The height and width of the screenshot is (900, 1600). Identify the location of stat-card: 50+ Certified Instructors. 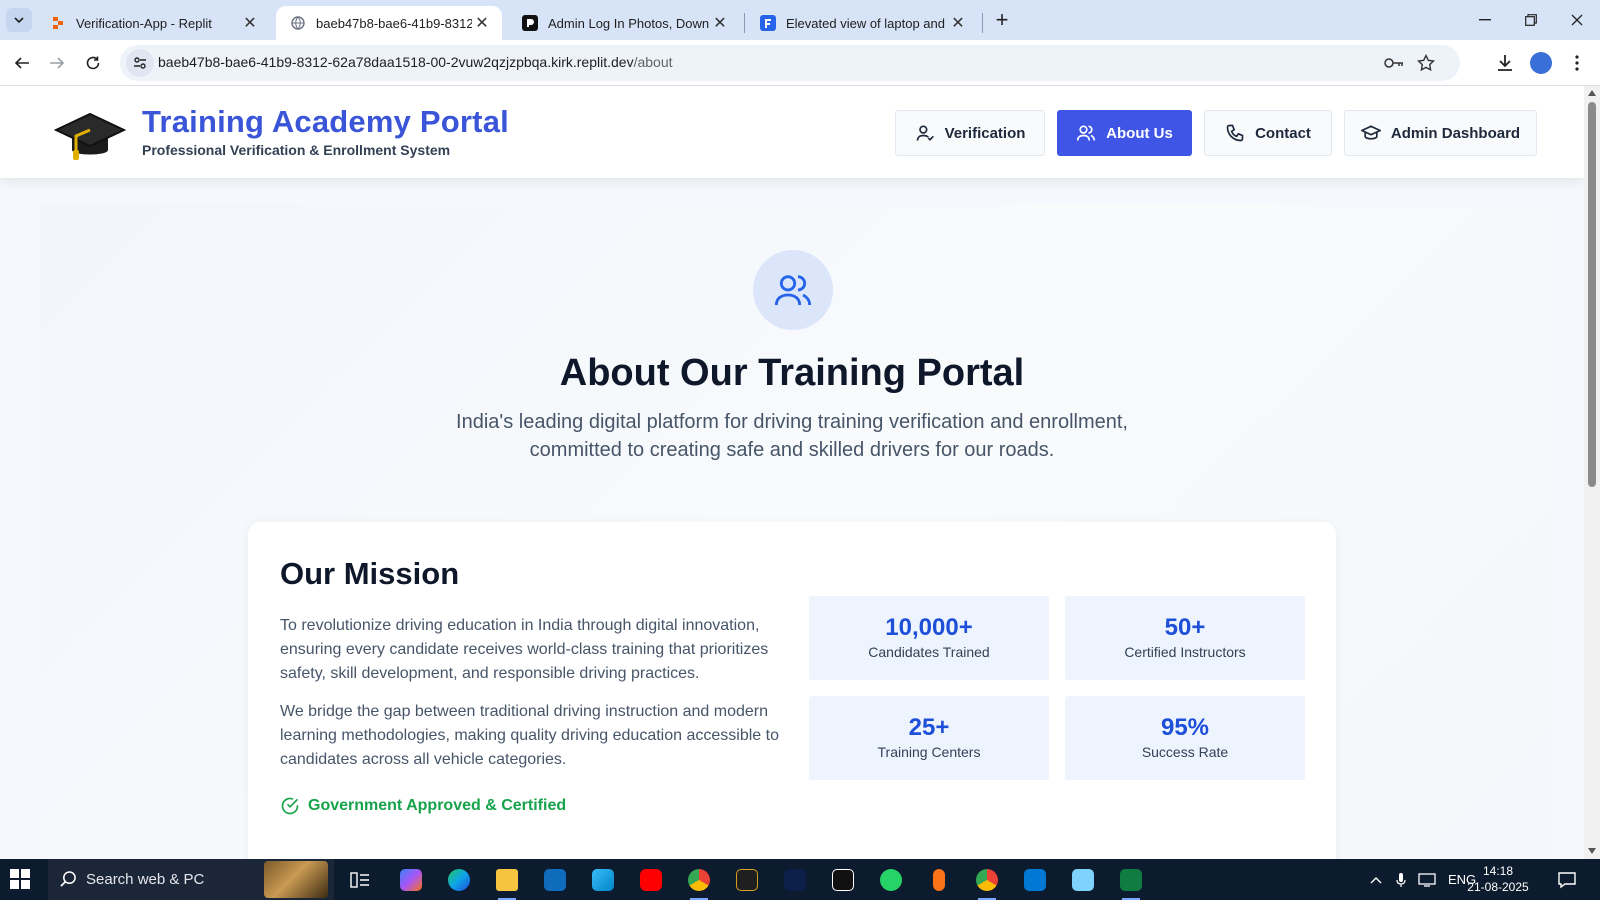
(1185, 638).